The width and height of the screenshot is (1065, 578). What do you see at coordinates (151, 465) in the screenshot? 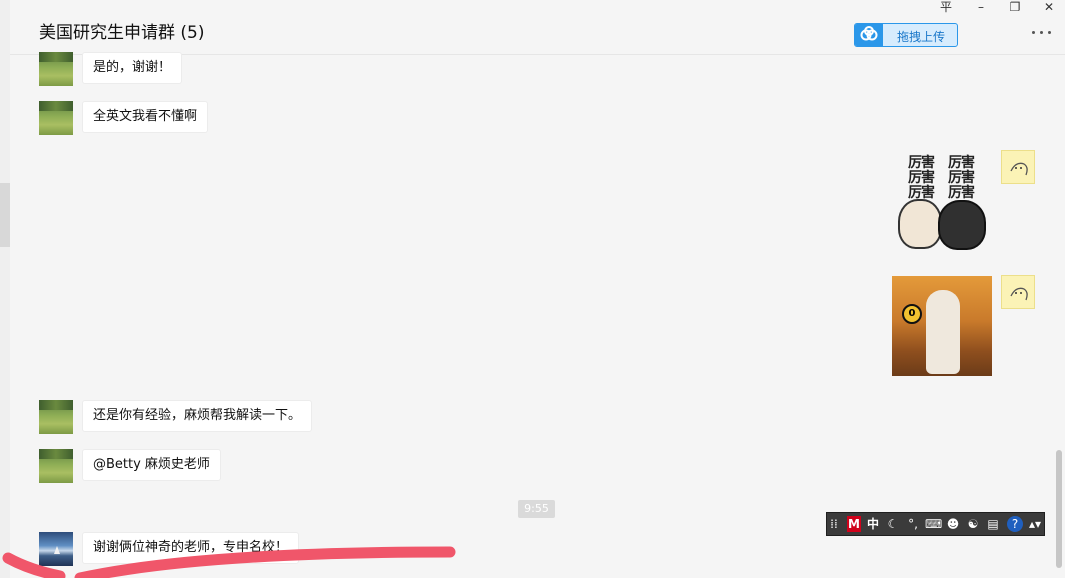
I see `message-bubble: @Betty 麻烦史老师` at bounding box center [151, 465].